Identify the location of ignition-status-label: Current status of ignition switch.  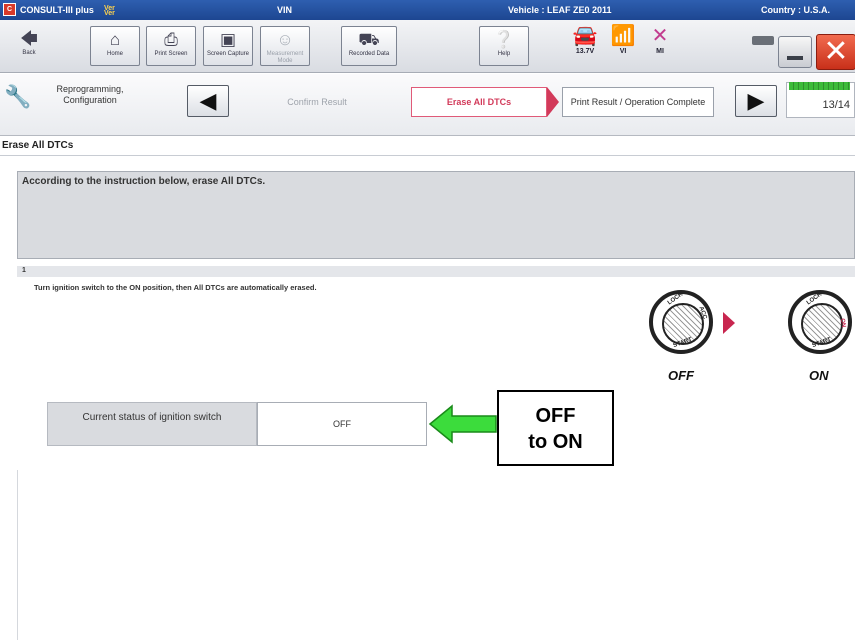
(152, 424).